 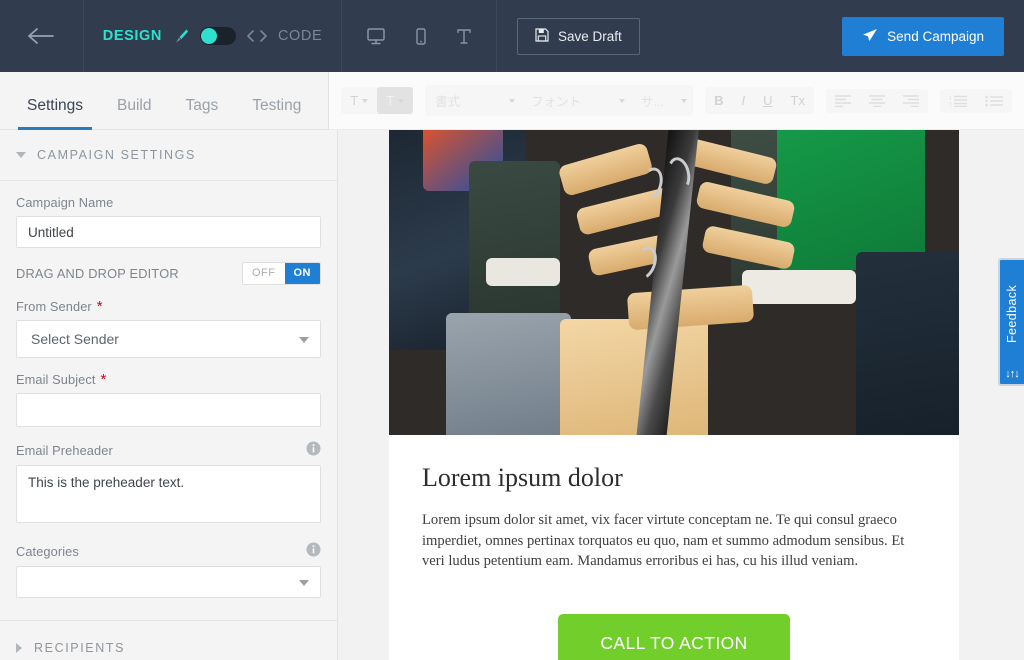 I want to click on settings-tab-bar: Settings Build Tags Testing, so click(x=165, y=101).